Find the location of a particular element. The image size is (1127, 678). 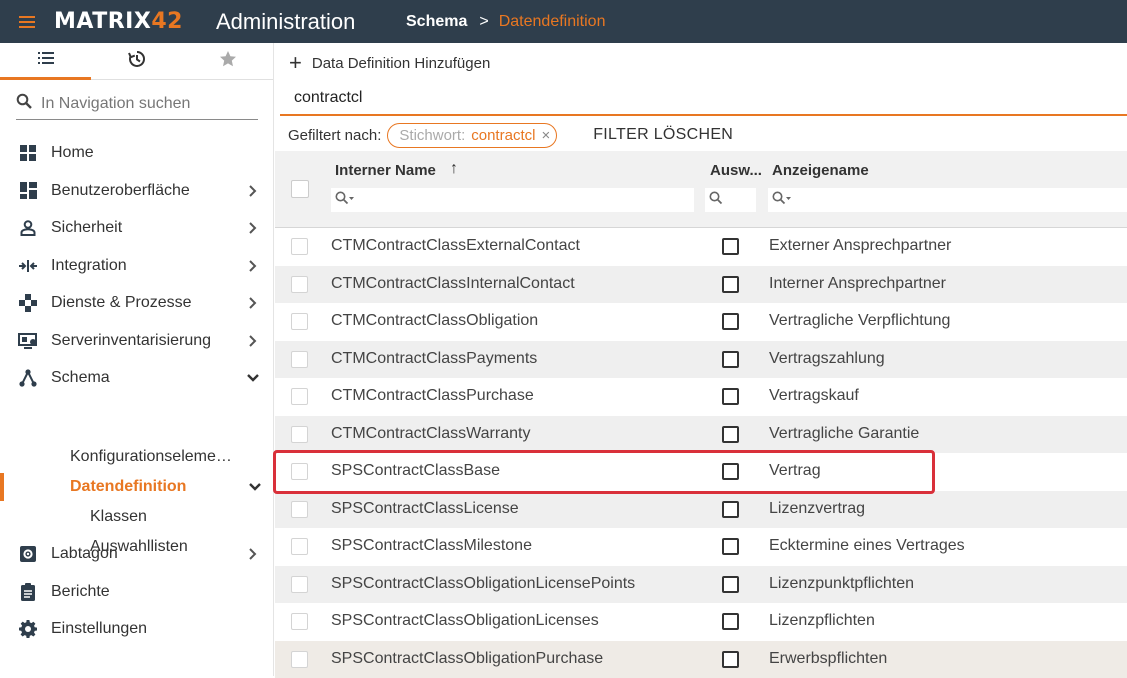

sidebar-item-home: Home is located at coordinates (136, 152).